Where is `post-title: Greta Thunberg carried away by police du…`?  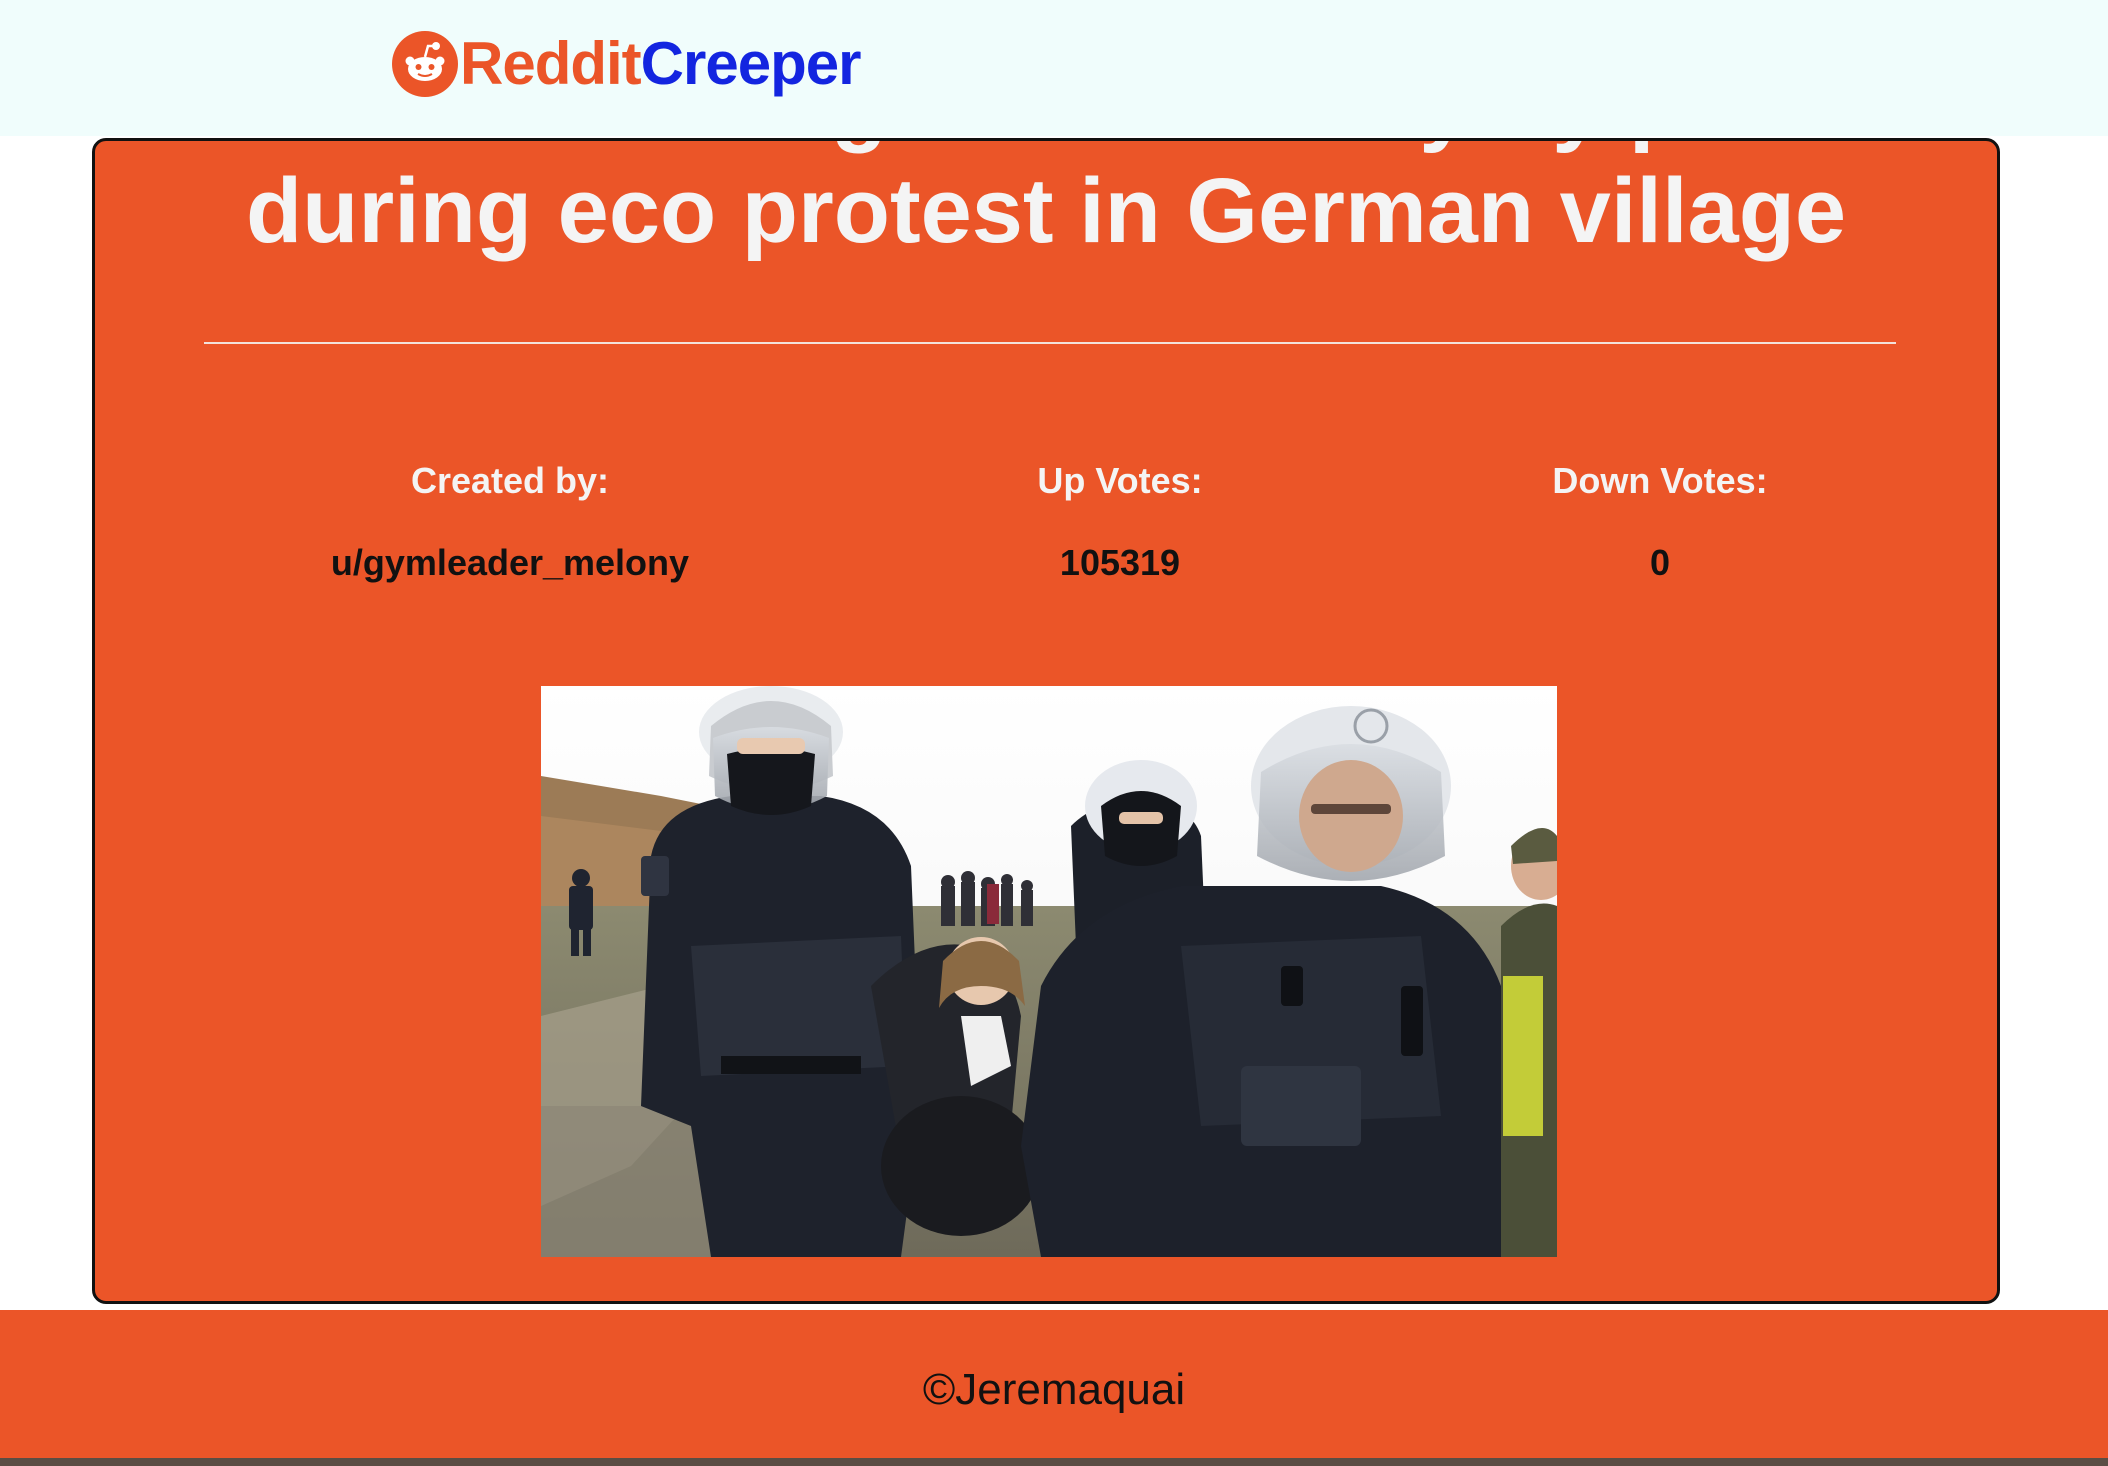 post-title: Greta Thunberg carried away by police du… is located at coordinates (1045, 201).